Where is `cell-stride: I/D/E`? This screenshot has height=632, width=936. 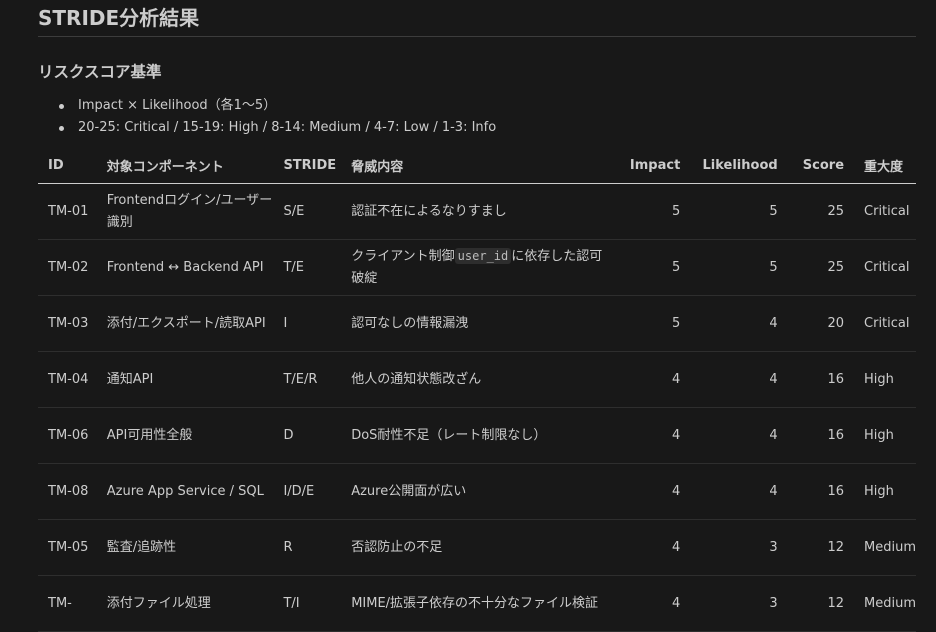 cell-stride: I/D/E is located at coordinates (307, 491).